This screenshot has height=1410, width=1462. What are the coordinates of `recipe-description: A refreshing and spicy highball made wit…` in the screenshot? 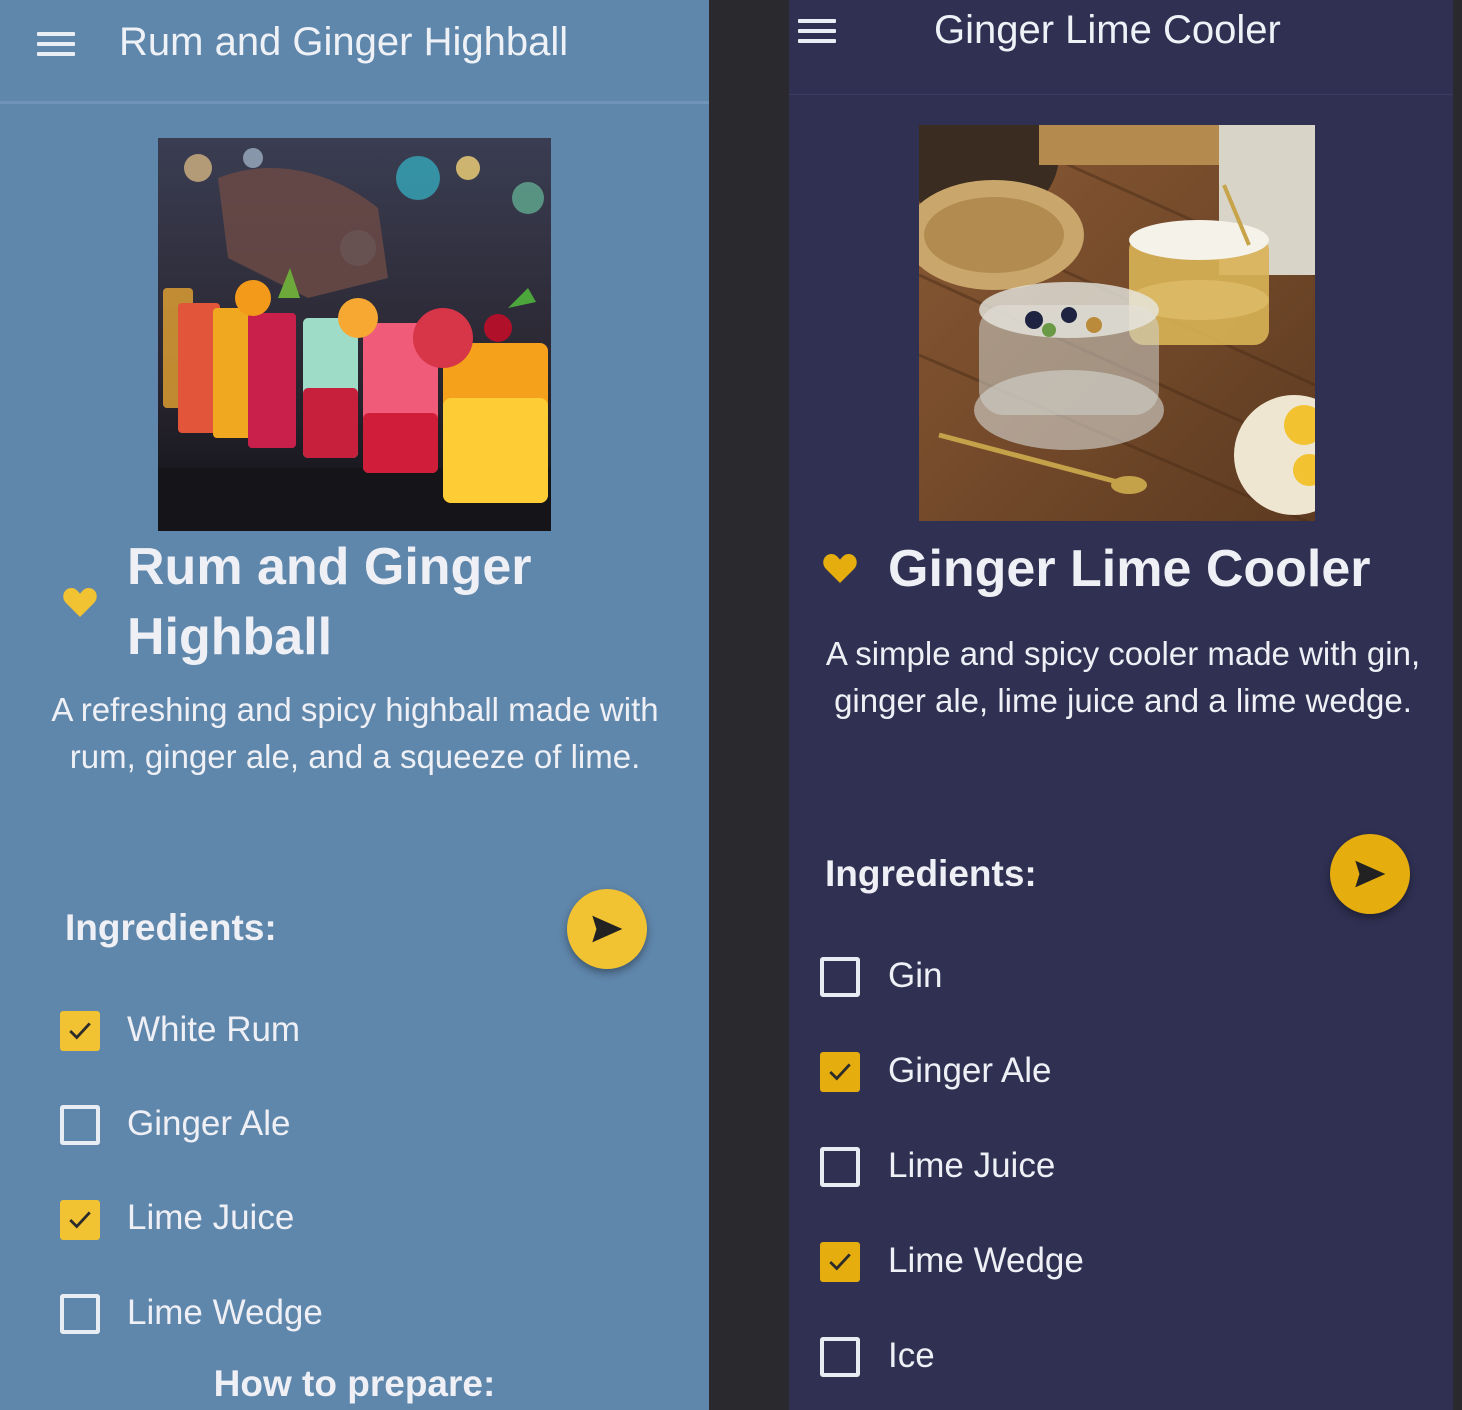 It's located at (355, 733).